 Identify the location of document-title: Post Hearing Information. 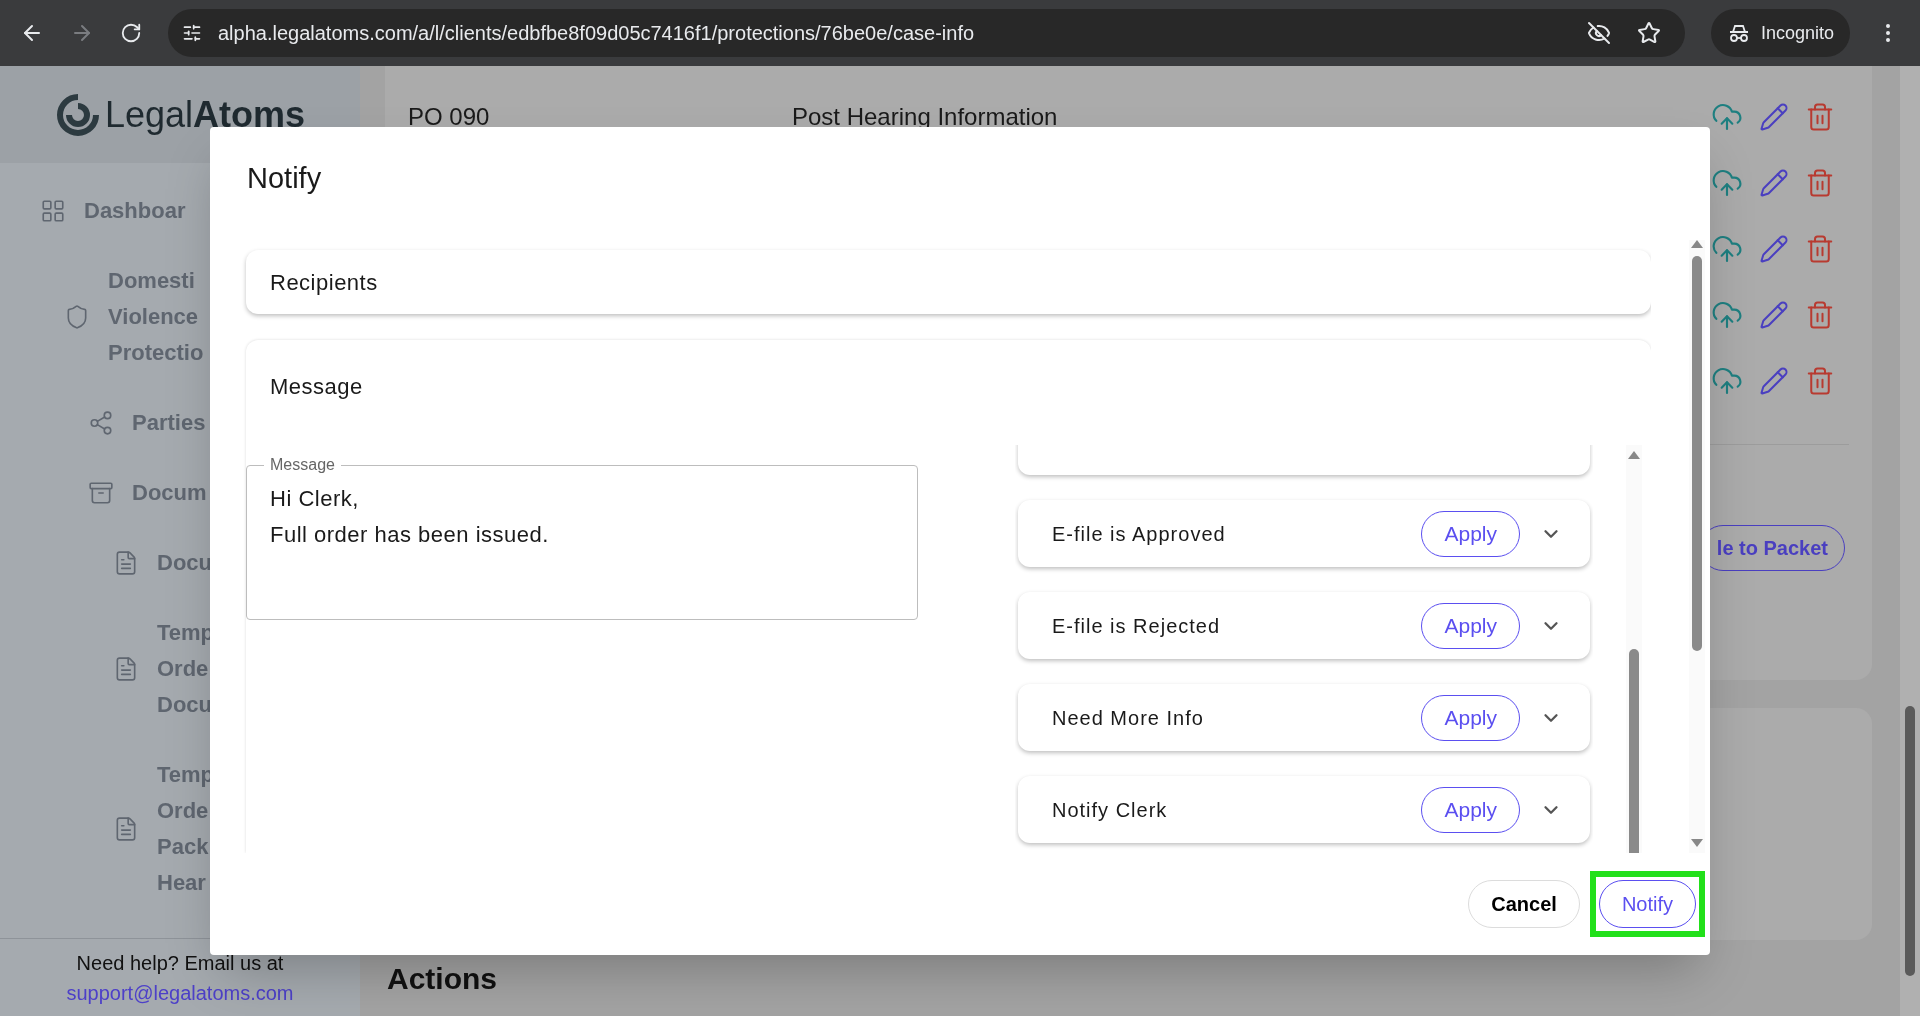
(925, 117).